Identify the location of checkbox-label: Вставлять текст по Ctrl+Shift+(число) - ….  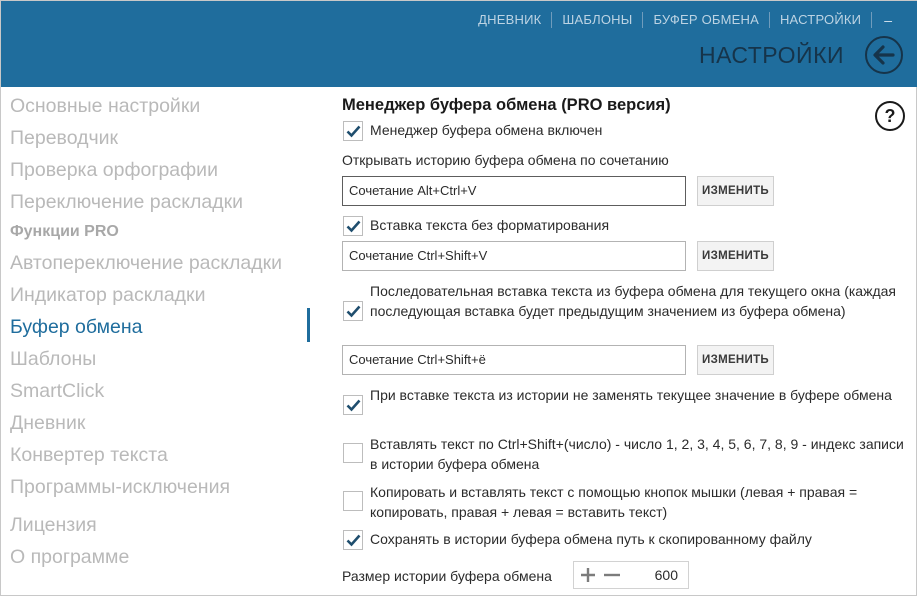
(637, 454).